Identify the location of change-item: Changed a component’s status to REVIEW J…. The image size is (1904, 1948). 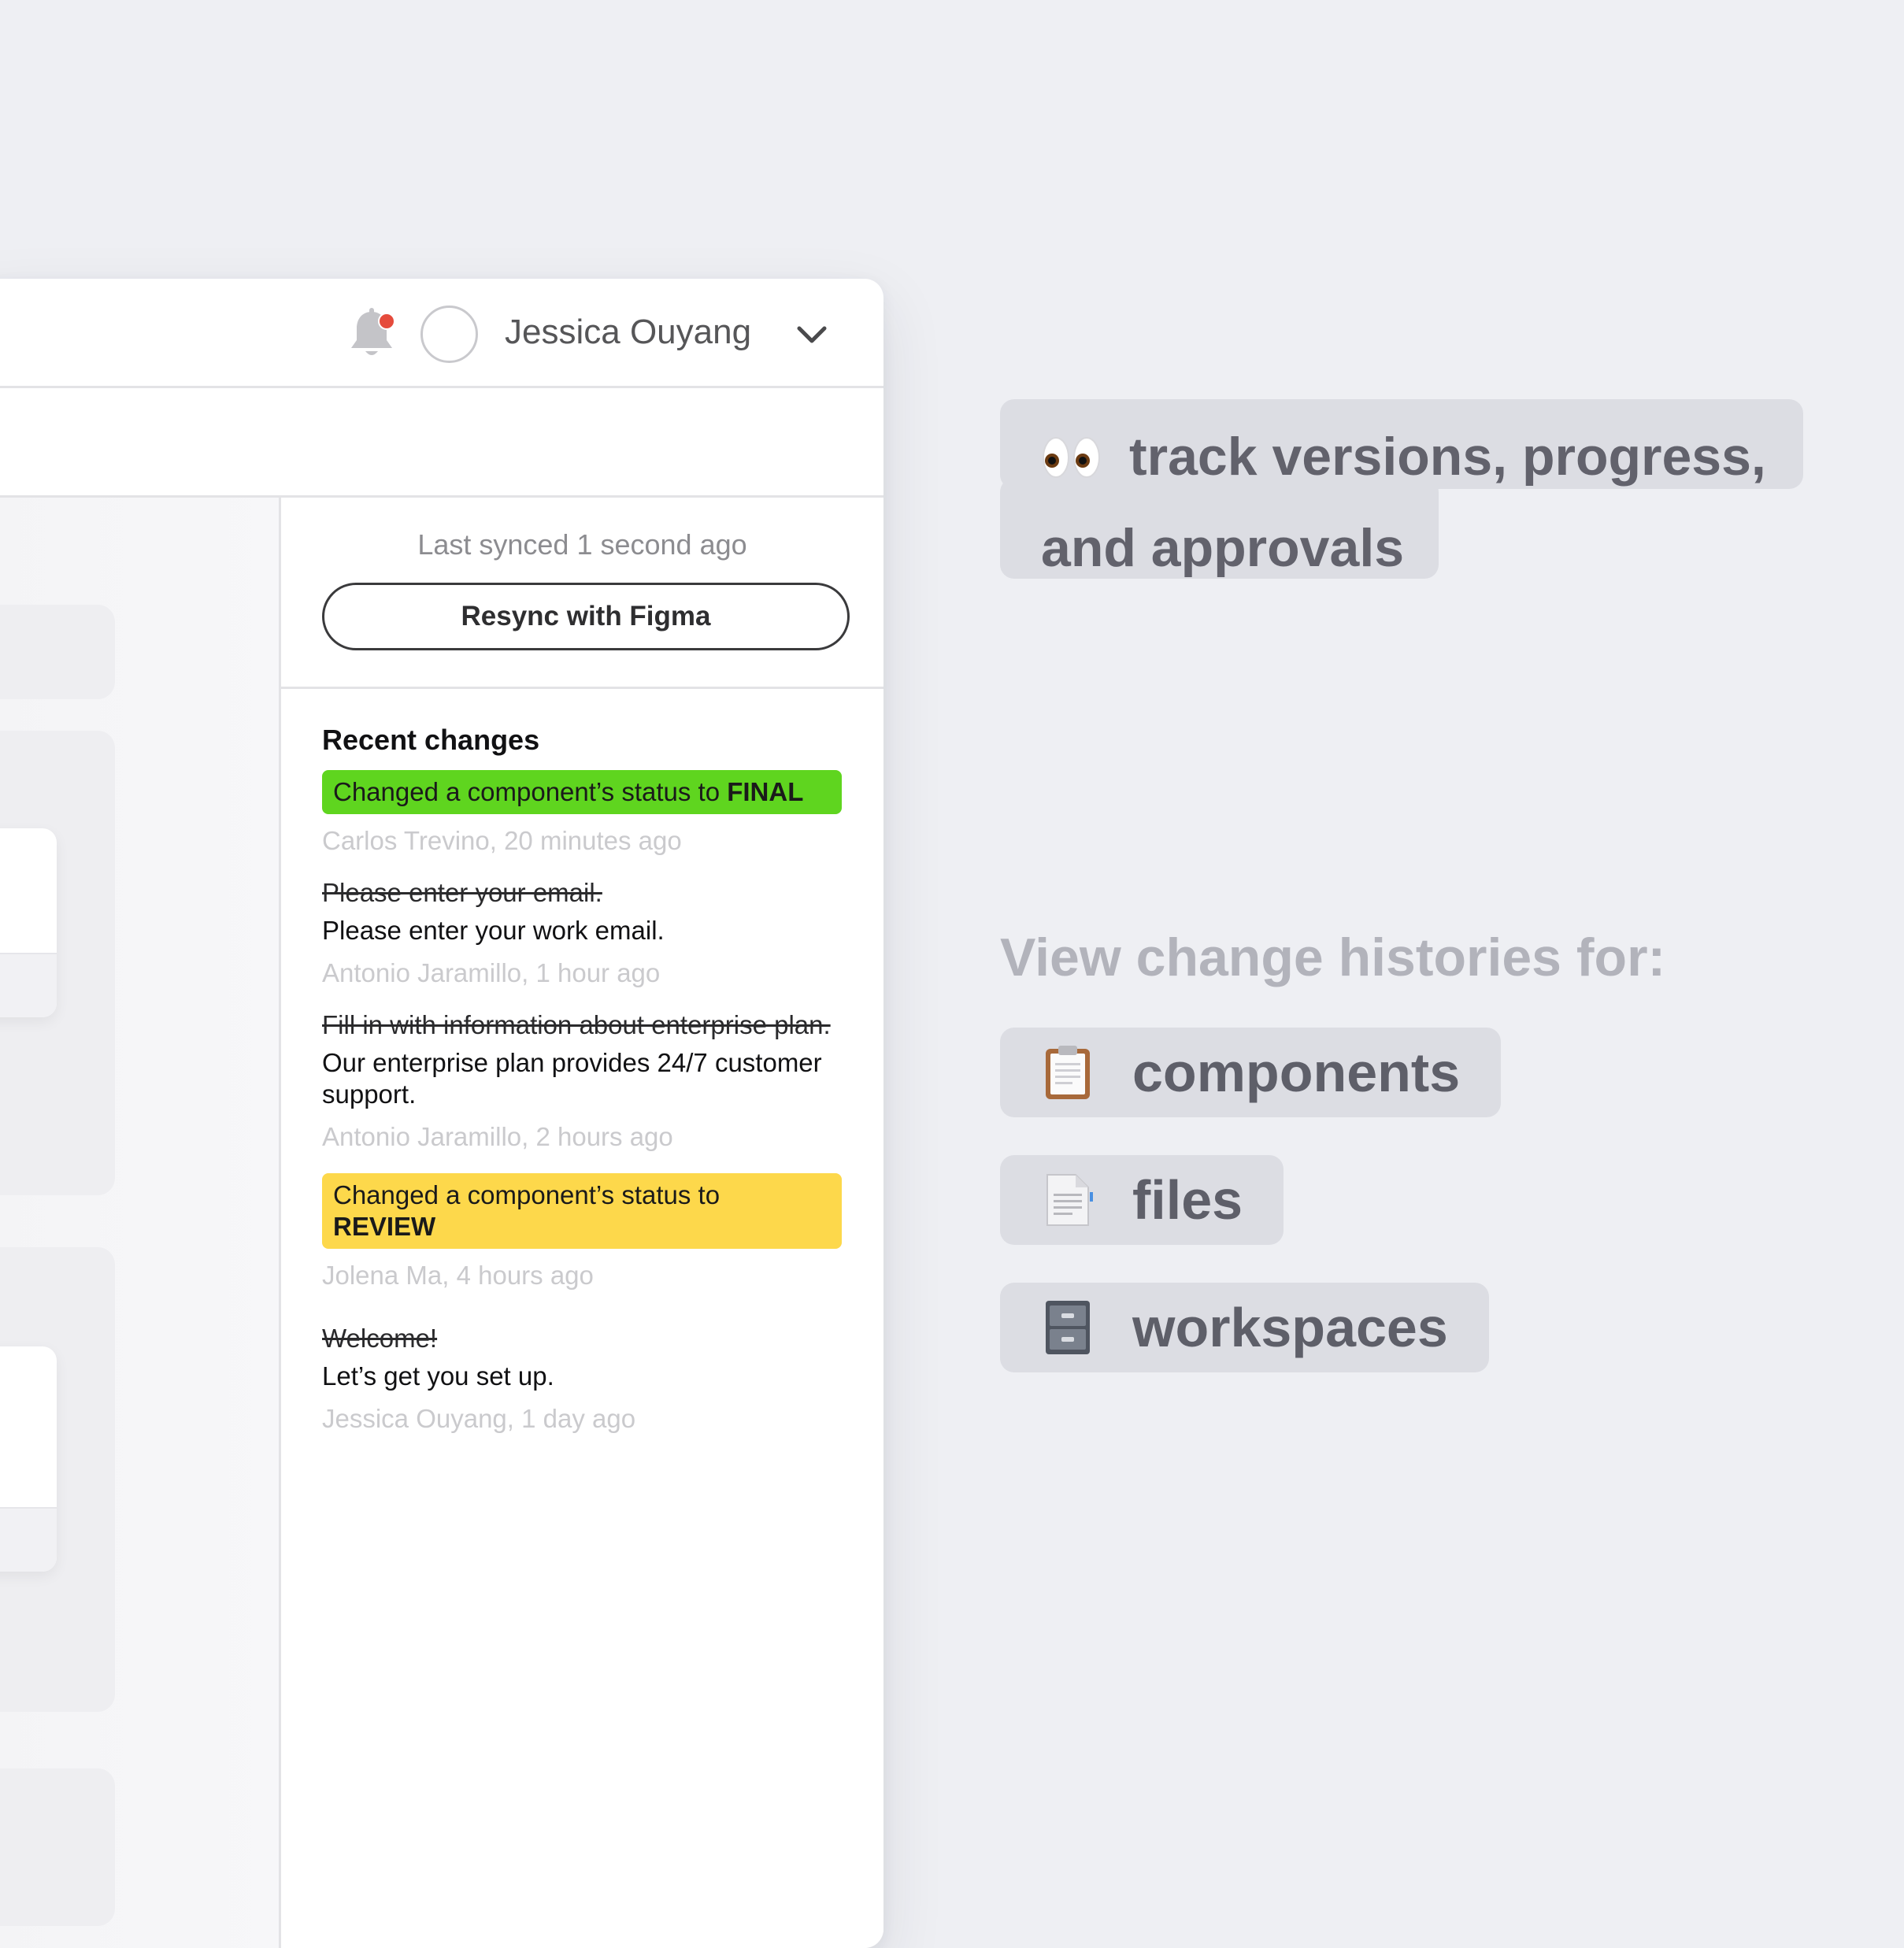
(582, 1232).